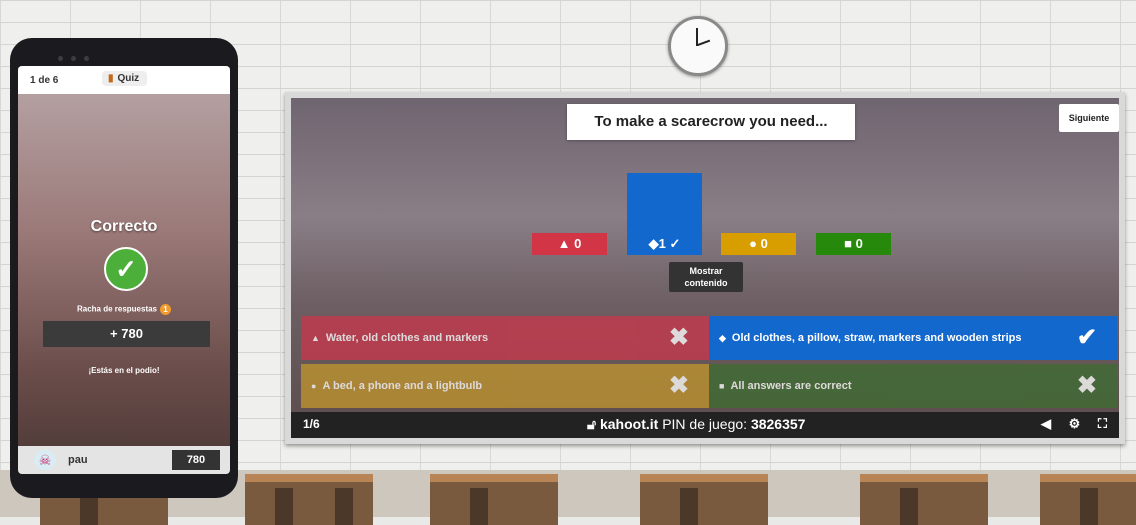 This screenshot has height=525, width=1136. Describe the element at coordinates (913, 386) in the screenshot. I see `answer-option: ■ All answers are correct ✖` at that location.